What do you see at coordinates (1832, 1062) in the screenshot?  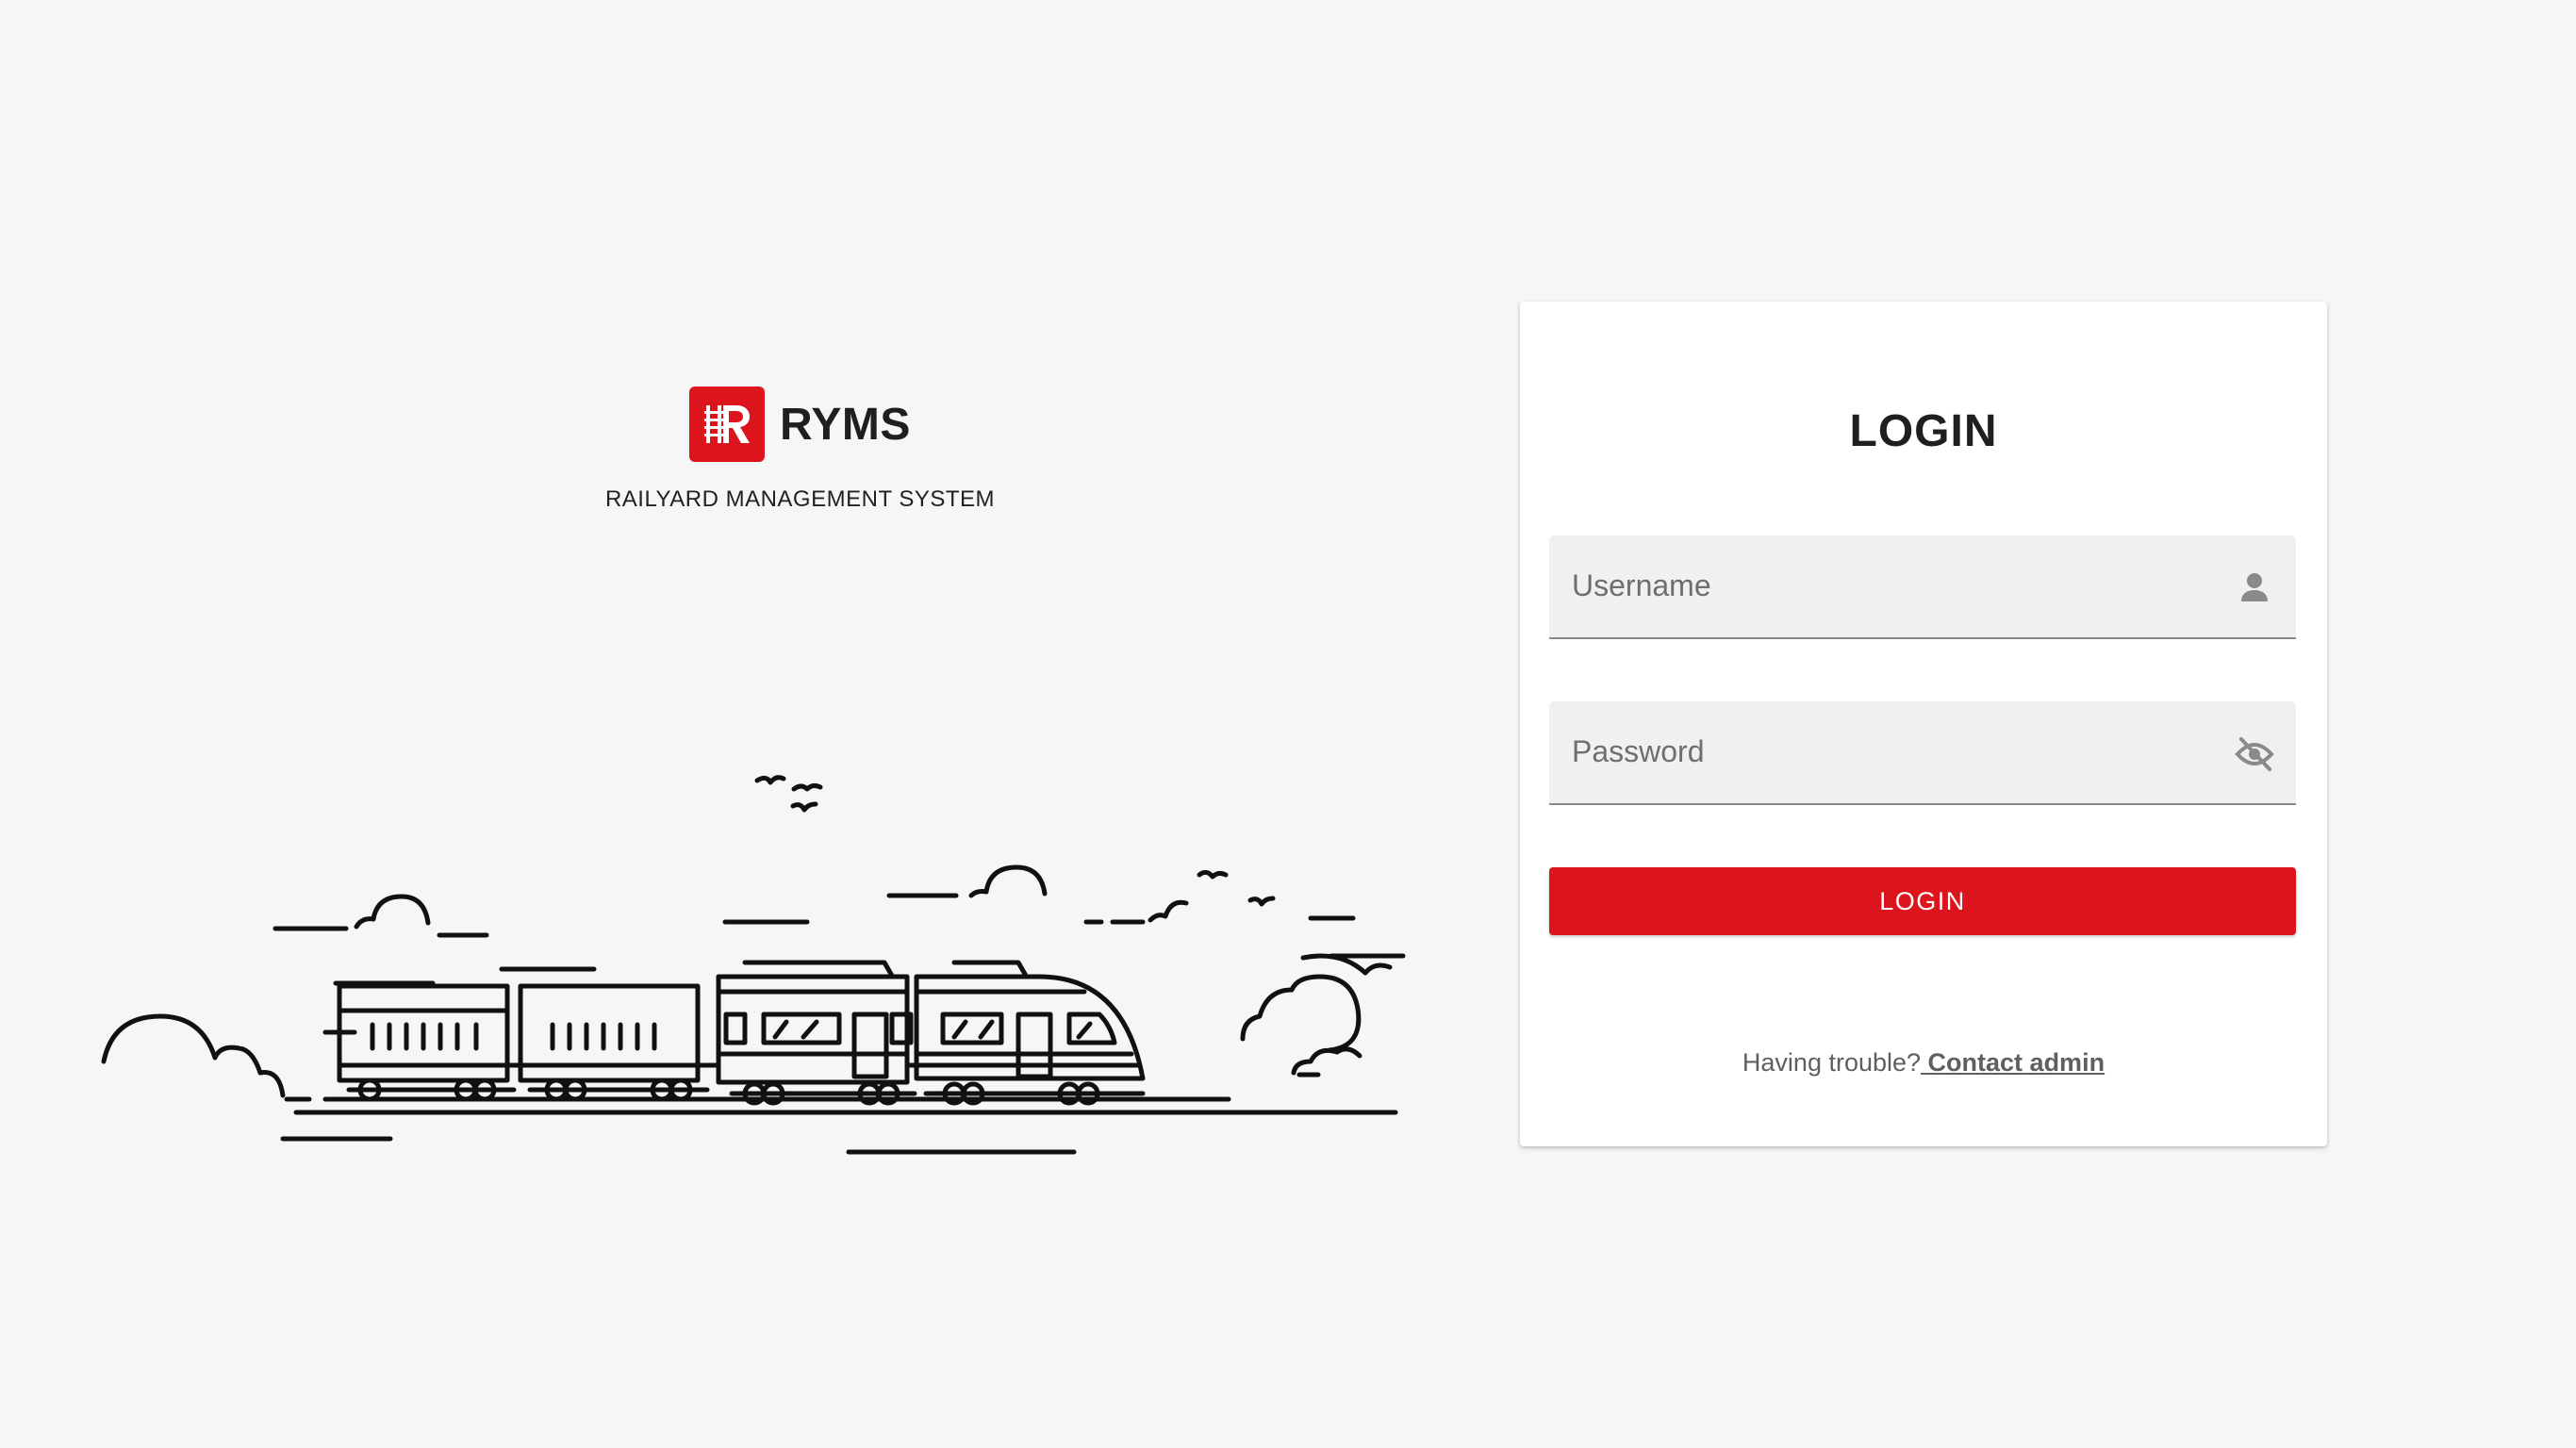 I see `help-label: Having trouble?` at bounding box center [1832, 1062].